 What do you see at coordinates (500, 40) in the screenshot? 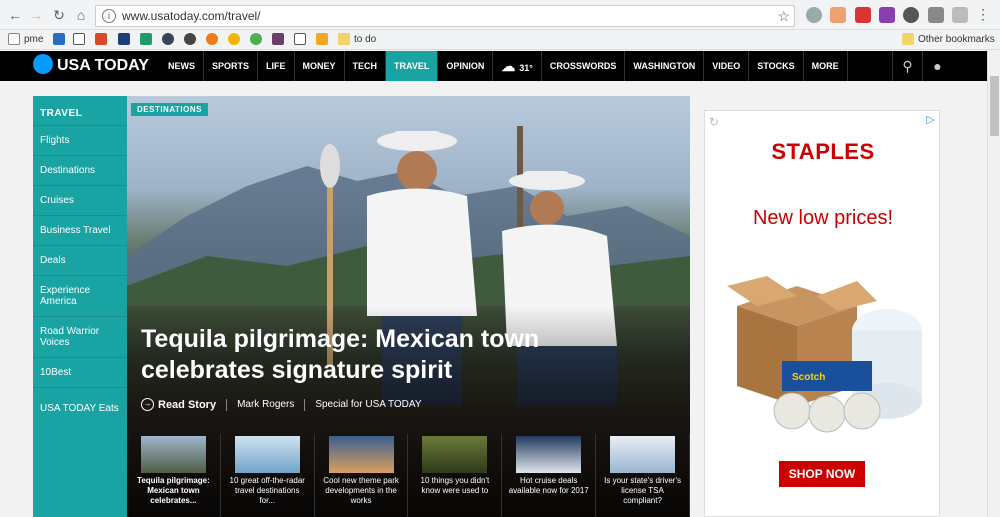
I see `bookmarks-bar: pme to do Other bookmarks` at bounding box center [500, 40].